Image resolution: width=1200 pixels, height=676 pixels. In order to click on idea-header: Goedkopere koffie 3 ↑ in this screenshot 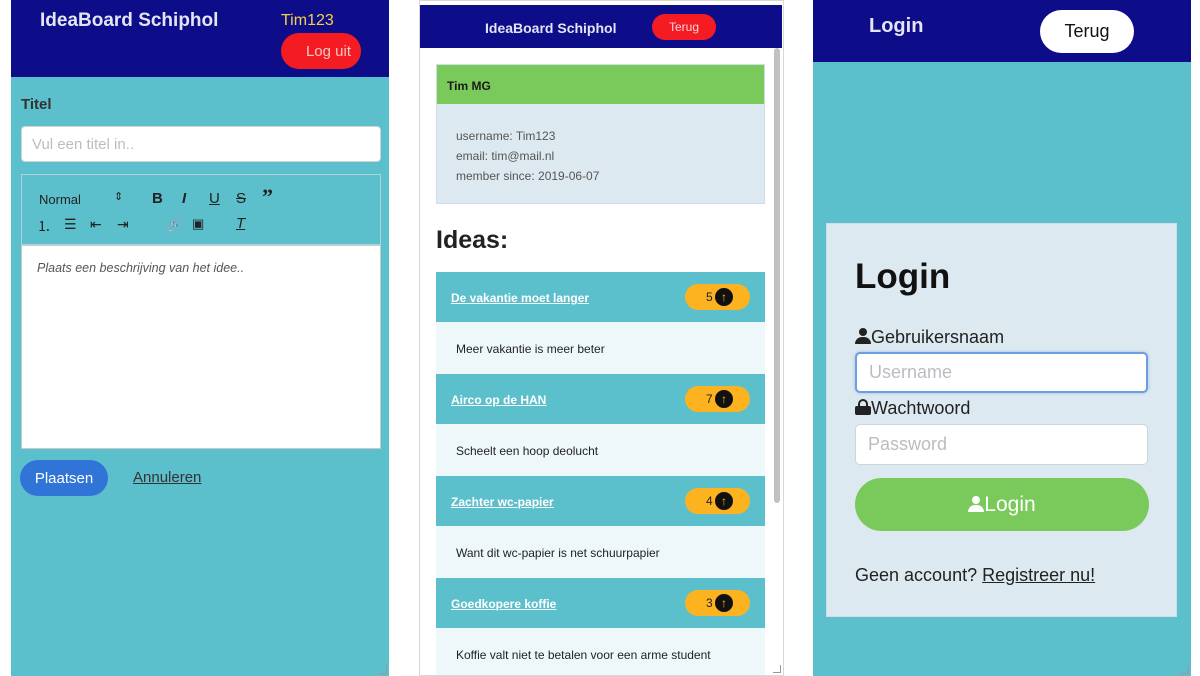, I will do `click(600, 603)`.